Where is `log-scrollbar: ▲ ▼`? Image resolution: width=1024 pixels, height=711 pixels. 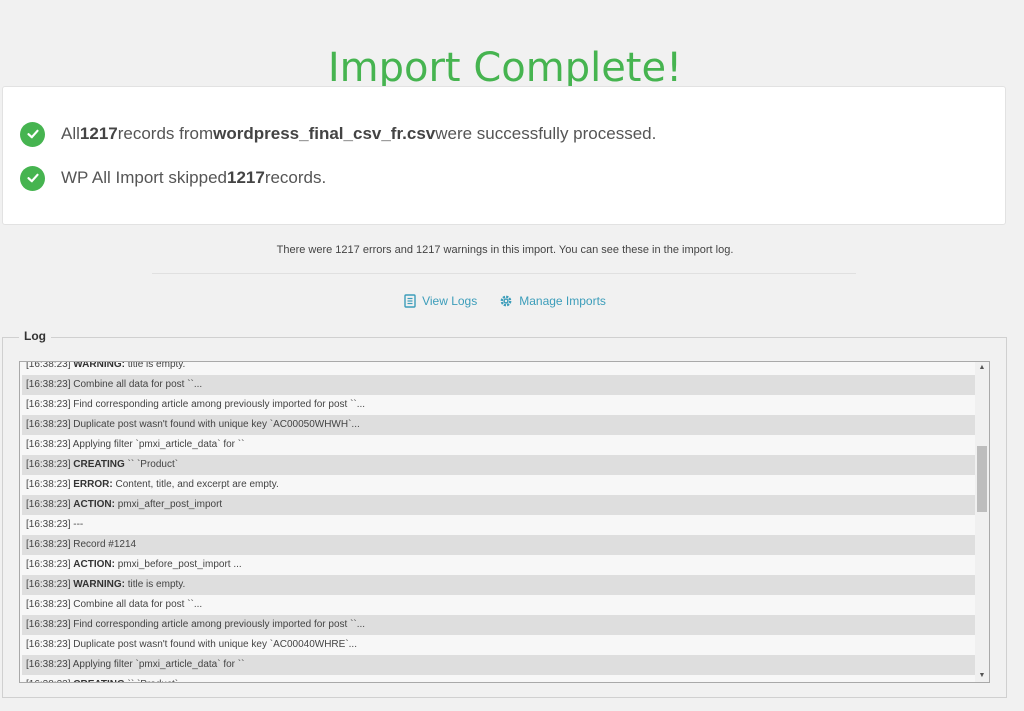 log-scrollbar: ▲ ▼ is located at coordinates (982, 522).